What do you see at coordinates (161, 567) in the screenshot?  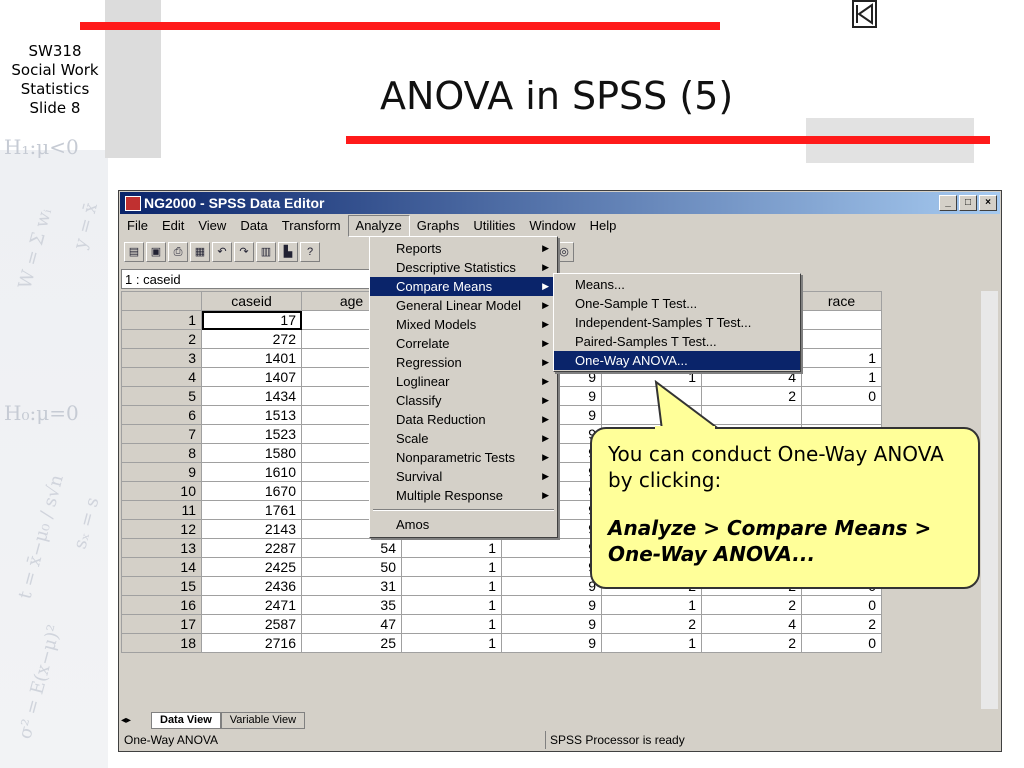 I see `row-header: 14` at bounding box center [161, 567].